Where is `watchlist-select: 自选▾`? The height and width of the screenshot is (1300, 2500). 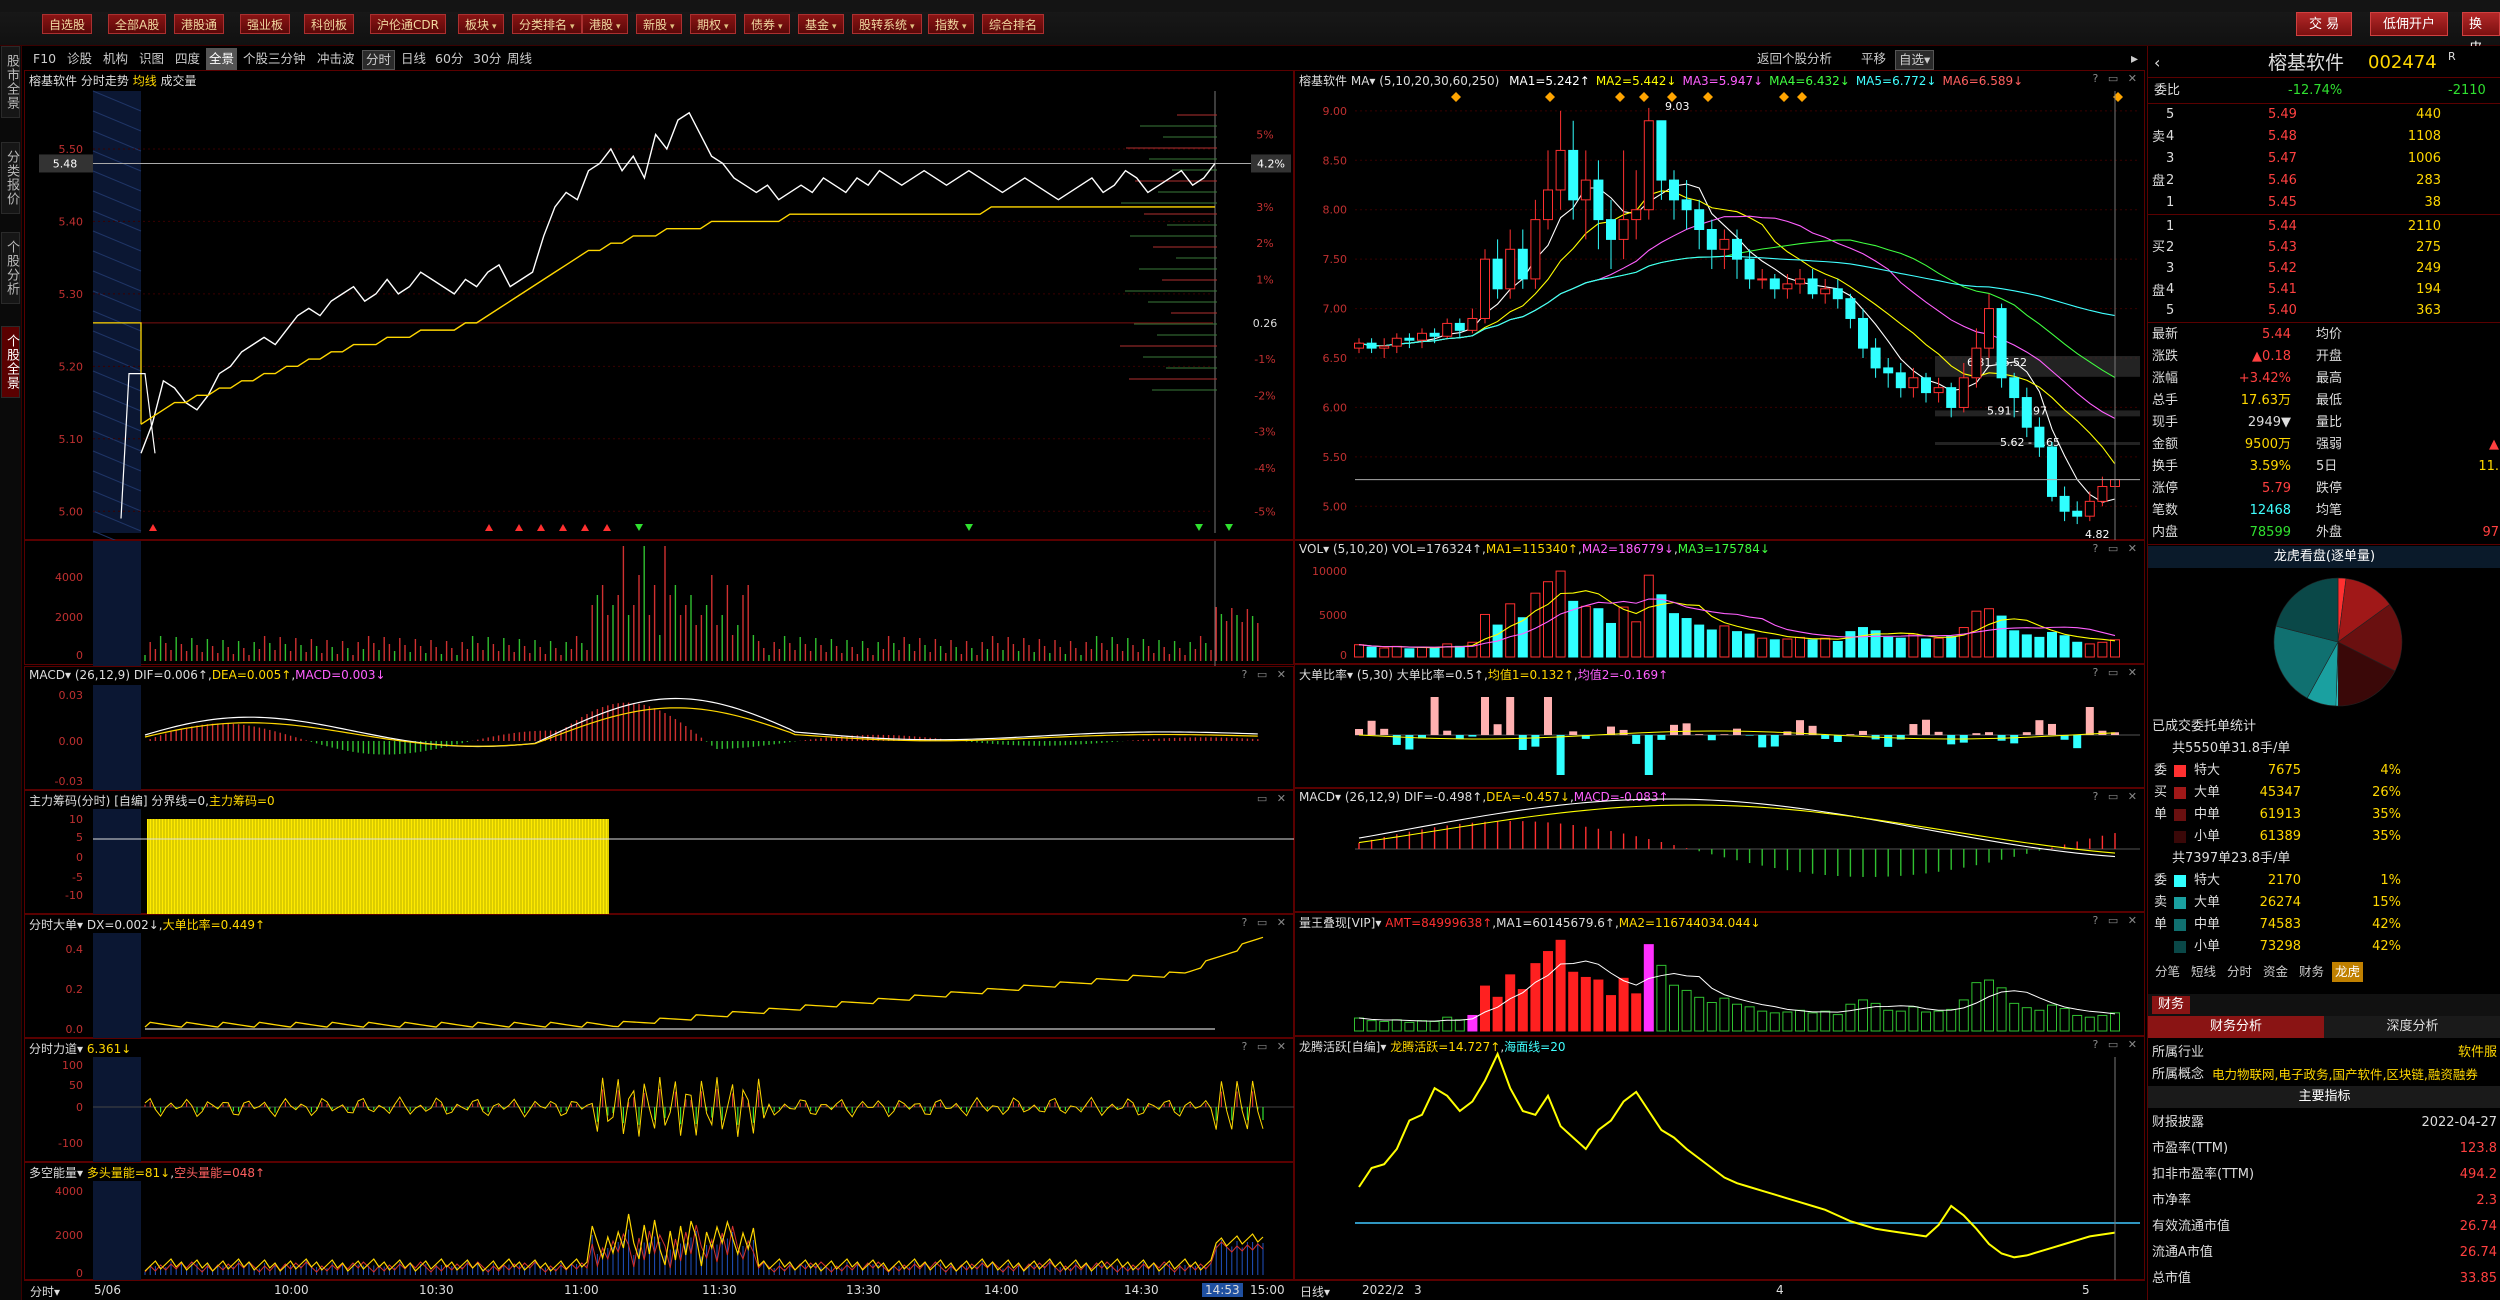 watchlist-select: 自选▾ is located at coordinates (1915, 60).